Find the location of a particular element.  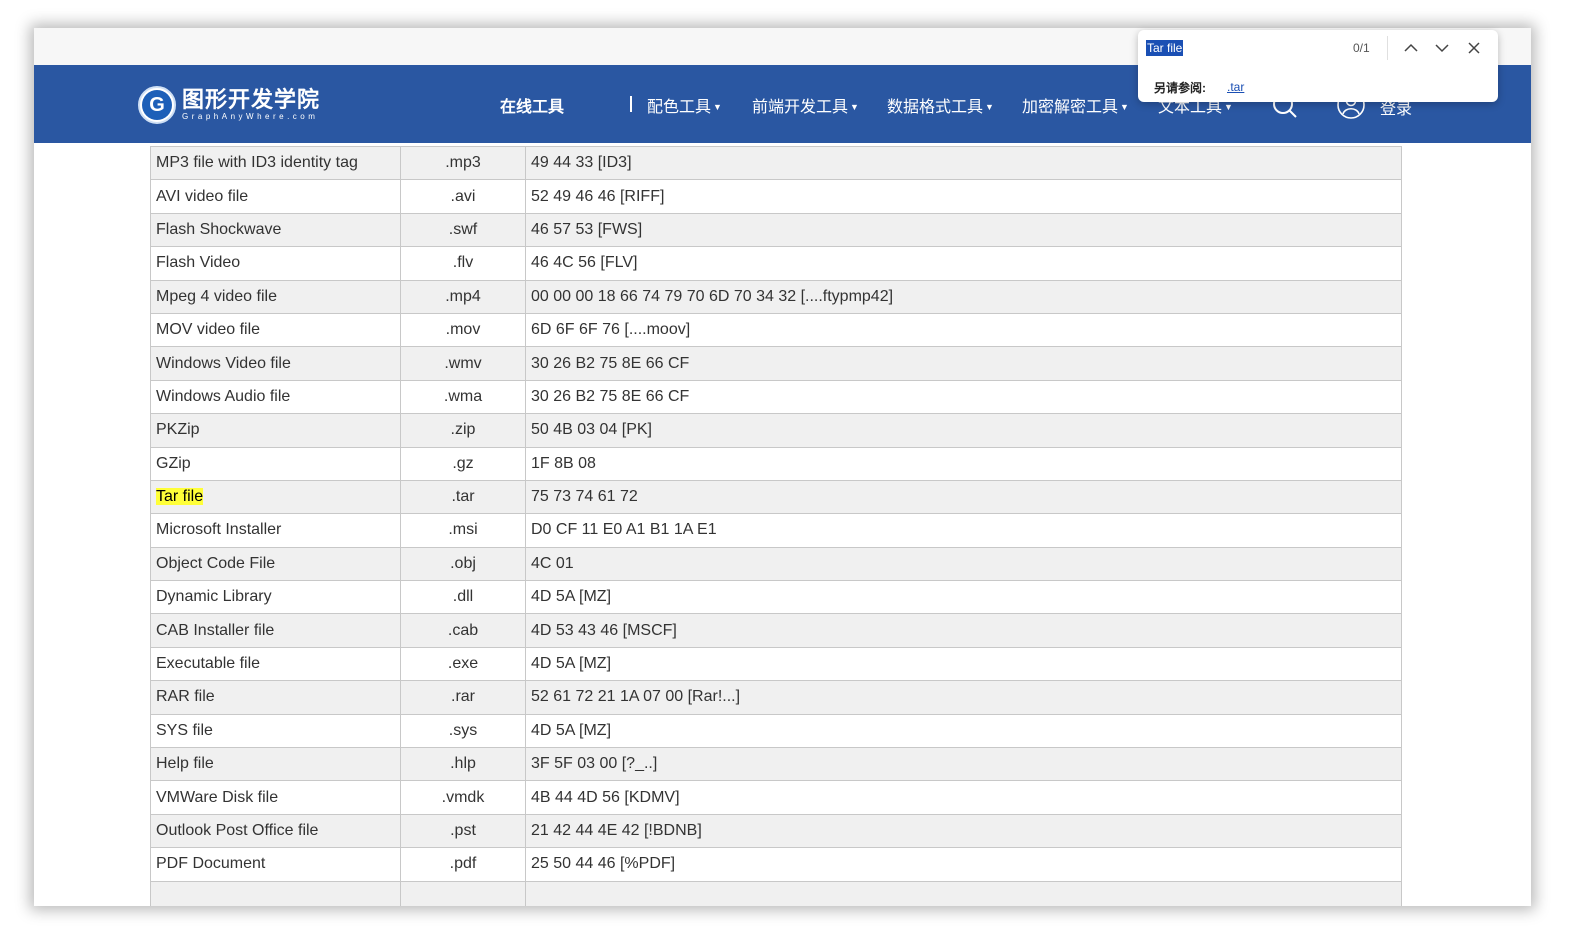

nav-item-label: 前端开发工具 is located at coordinates (800, 107).